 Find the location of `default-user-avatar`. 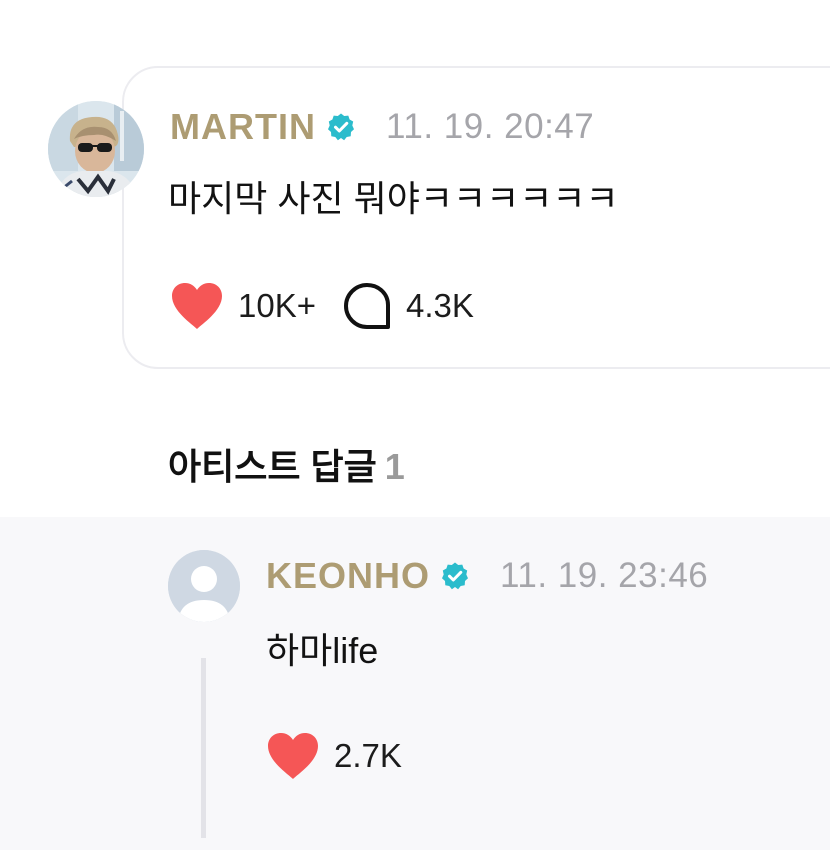

default-user-avatar is located at coordinates (204, 586).